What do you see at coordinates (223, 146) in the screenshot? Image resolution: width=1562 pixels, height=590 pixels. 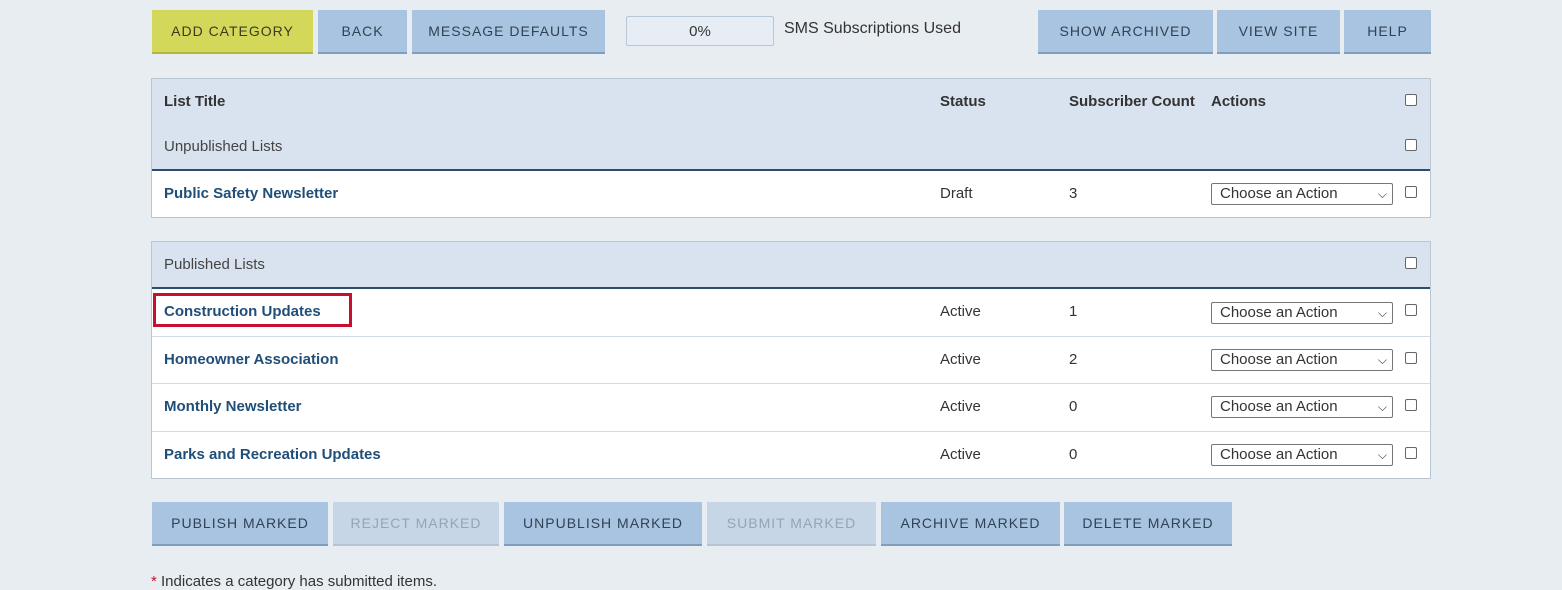 I see `unpublished-group-label: Unpublished Lists` at bounding box center [223, 146].